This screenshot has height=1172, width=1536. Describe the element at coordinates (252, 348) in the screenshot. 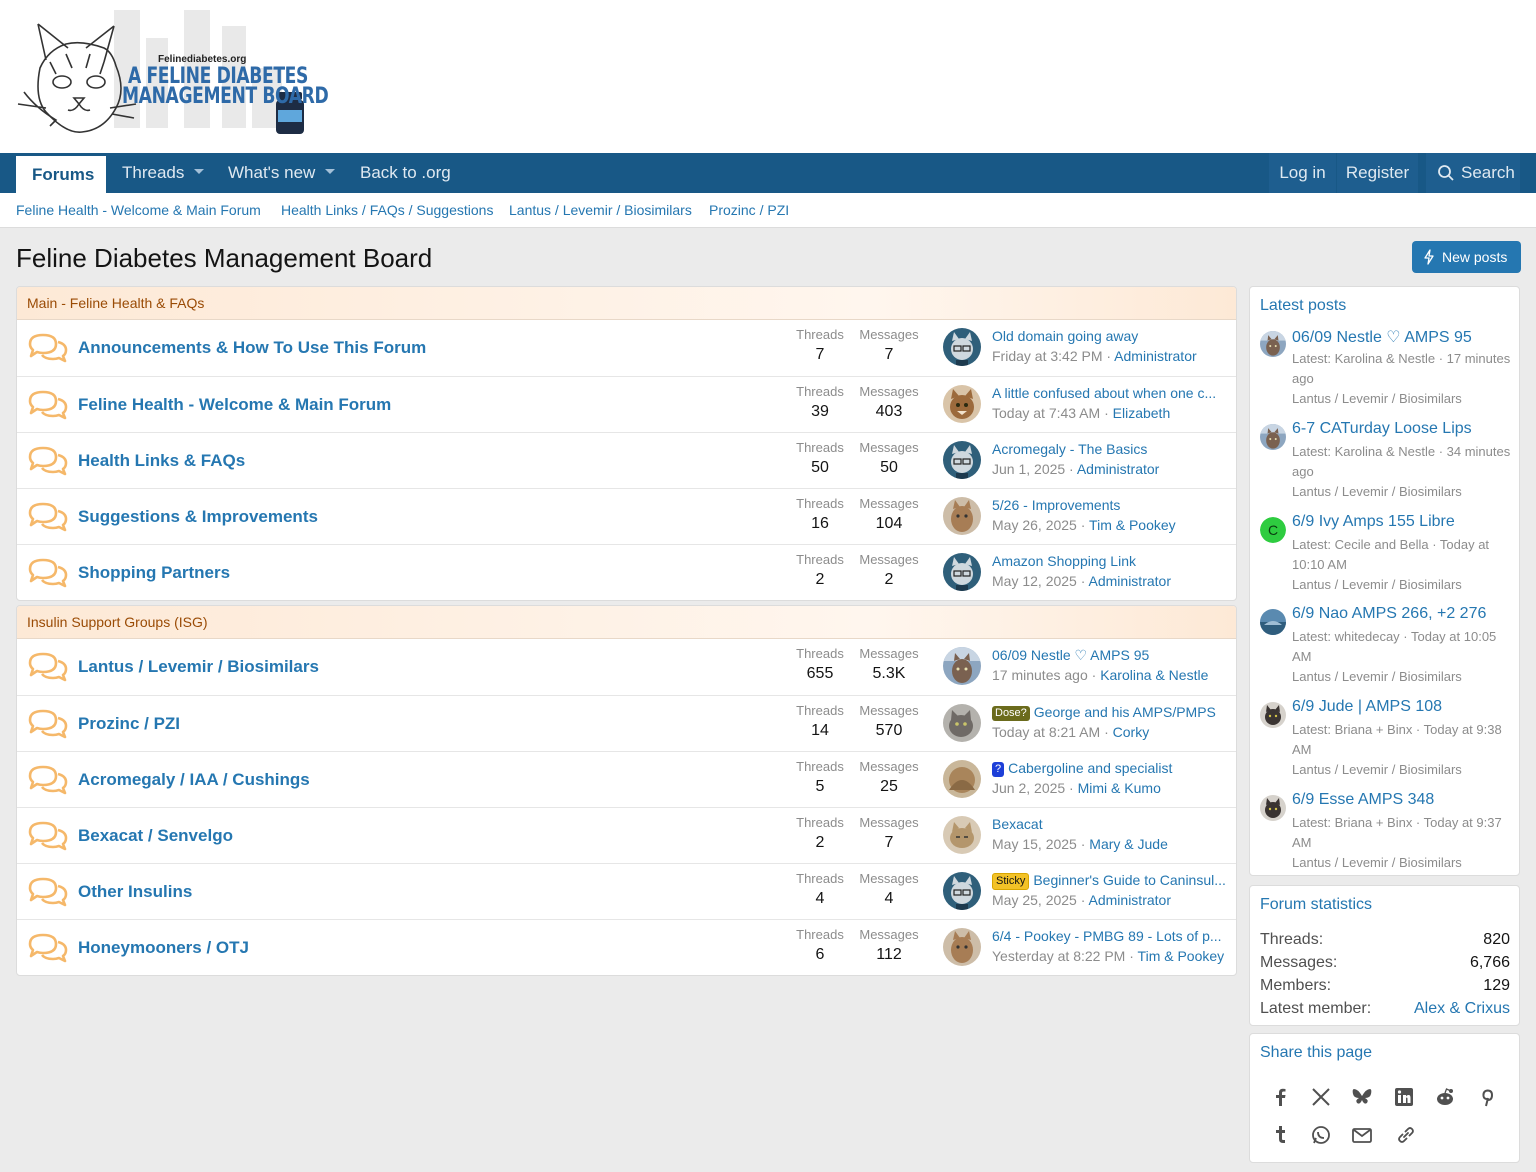

I see `forum-title-link: Announcements & How To Use This Forum` at that location.